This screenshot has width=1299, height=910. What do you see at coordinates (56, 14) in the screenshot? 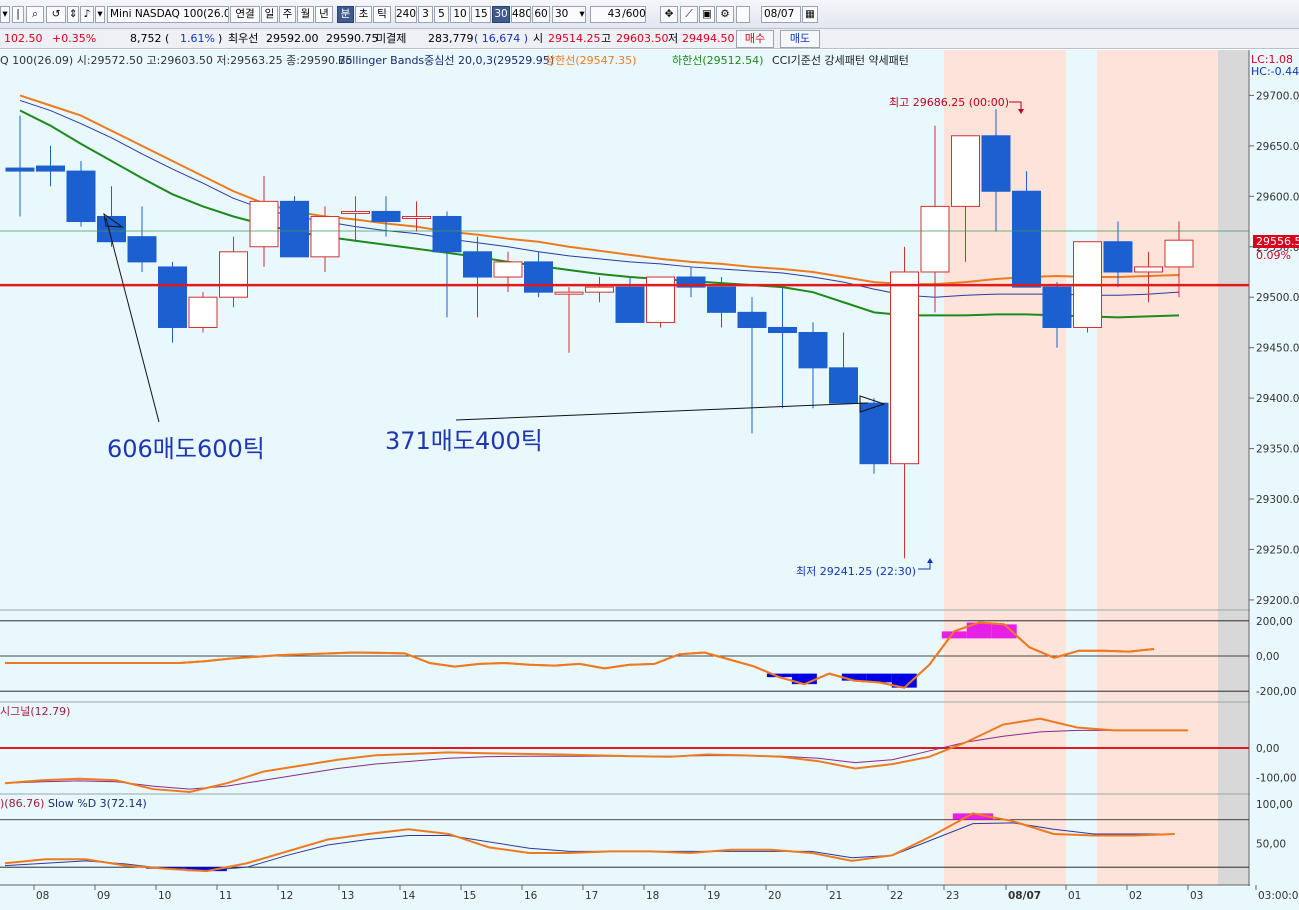
I see `reset-icon: ↺` at bounding box center [56, 14].